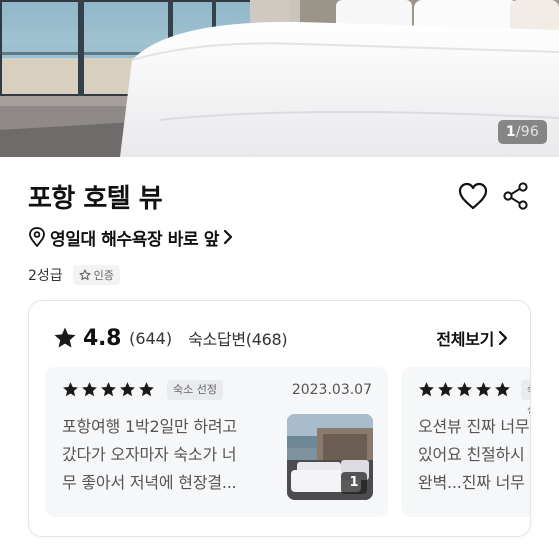 The width and height of the screenshot is (559, 559). I want to click on grade-row: 2성급 인증, so click(74, 275).